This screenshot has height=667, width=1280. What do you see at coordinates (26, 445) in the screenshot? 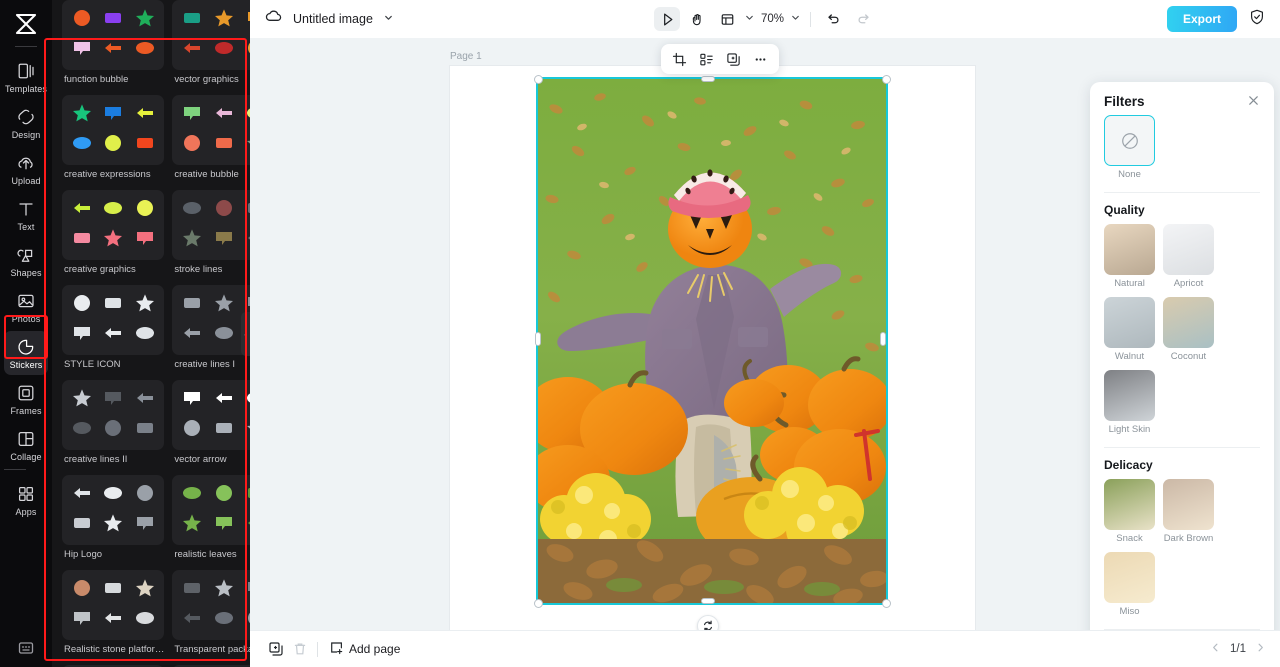
I see `sidebar-item-collage: Collage` at bounding box center [26, 445].